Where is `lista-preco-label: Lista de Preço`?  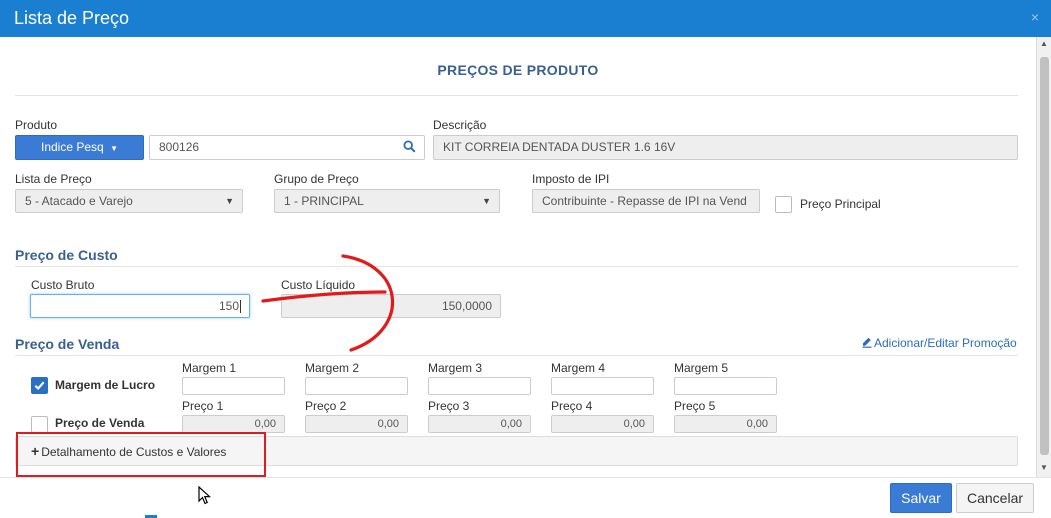 lista-preco-label: Lista de Preço is located at coordinates (53, 179).